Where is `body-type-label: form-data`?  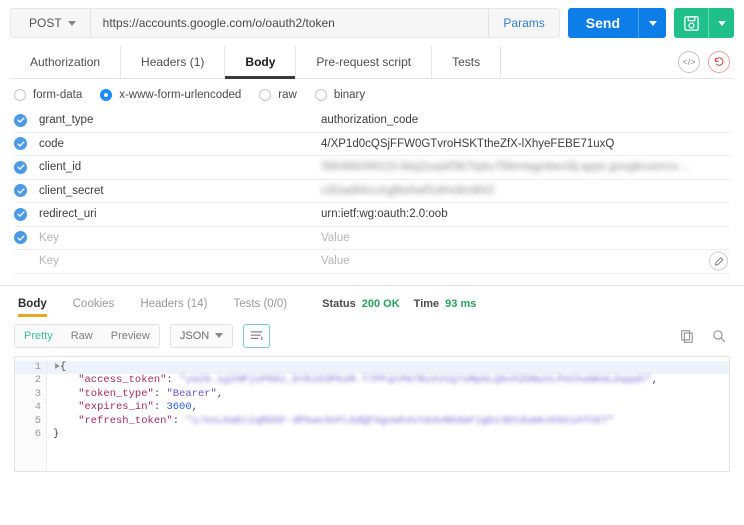 body-type-label: form-data is located at coordinates (58, 95).